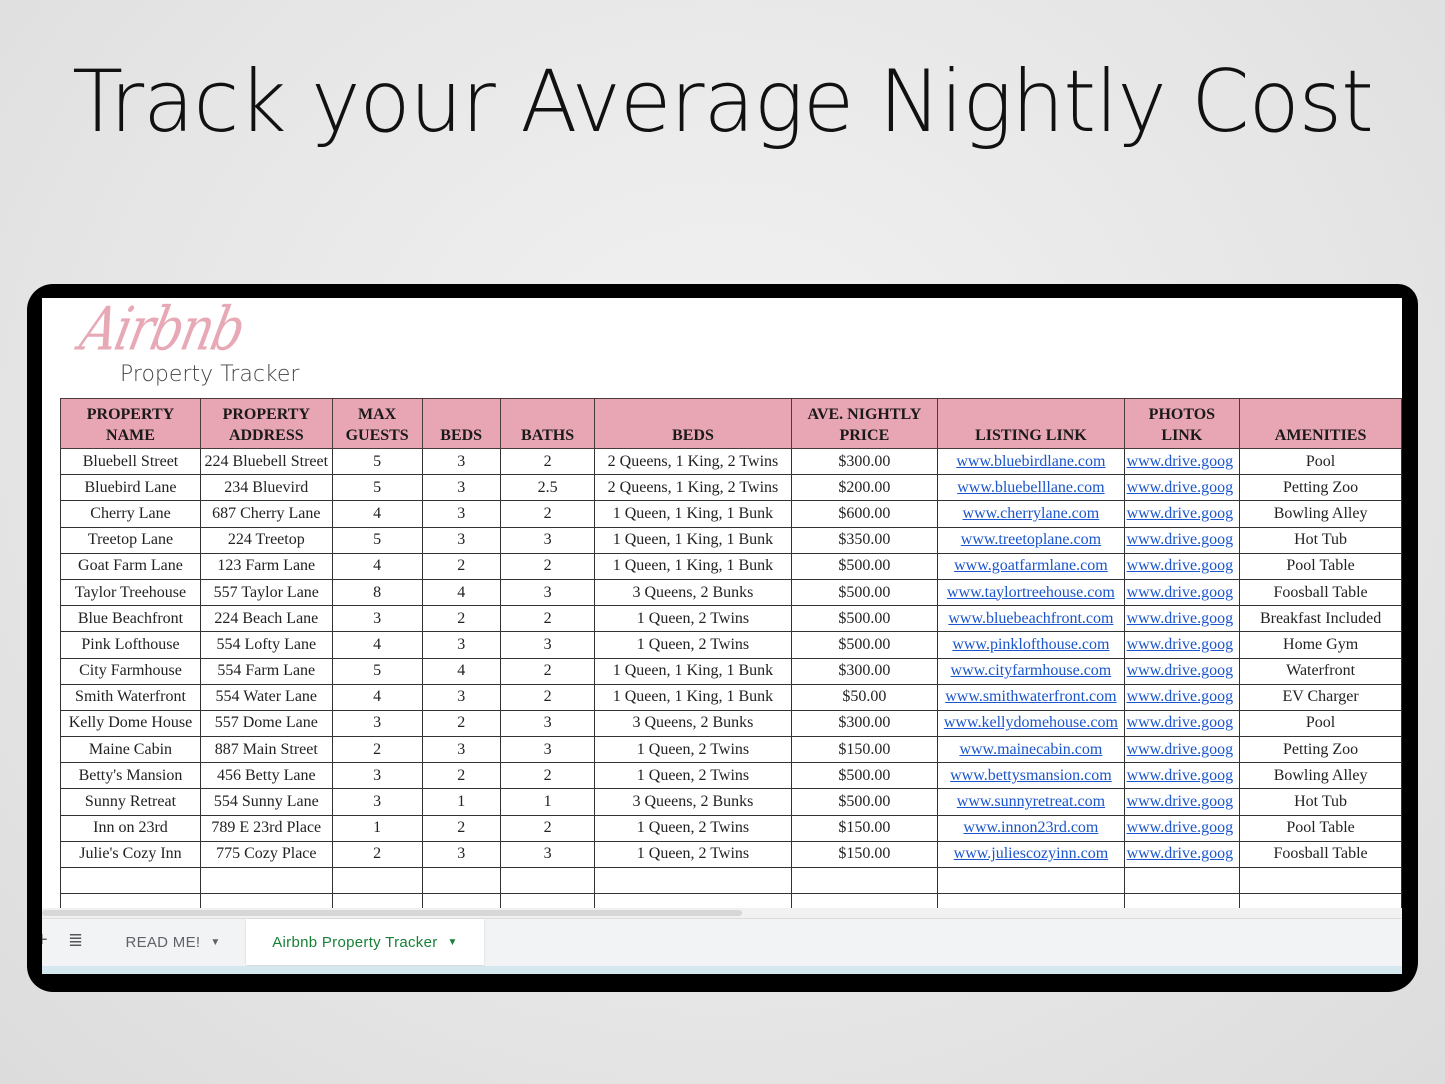  What do you see at coordinates (1320, 776) in the screenshot?
I see `cell-amenities: Bowling Alley` at bounding box center [1320, 776].